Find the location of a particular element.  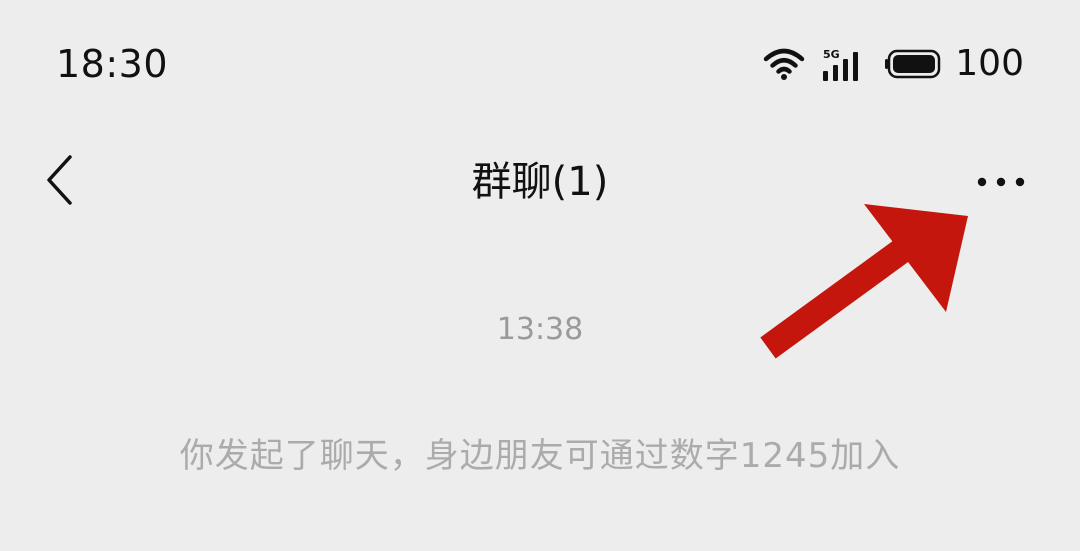

network-type-label: 5G is located at coordinates (831, 54).